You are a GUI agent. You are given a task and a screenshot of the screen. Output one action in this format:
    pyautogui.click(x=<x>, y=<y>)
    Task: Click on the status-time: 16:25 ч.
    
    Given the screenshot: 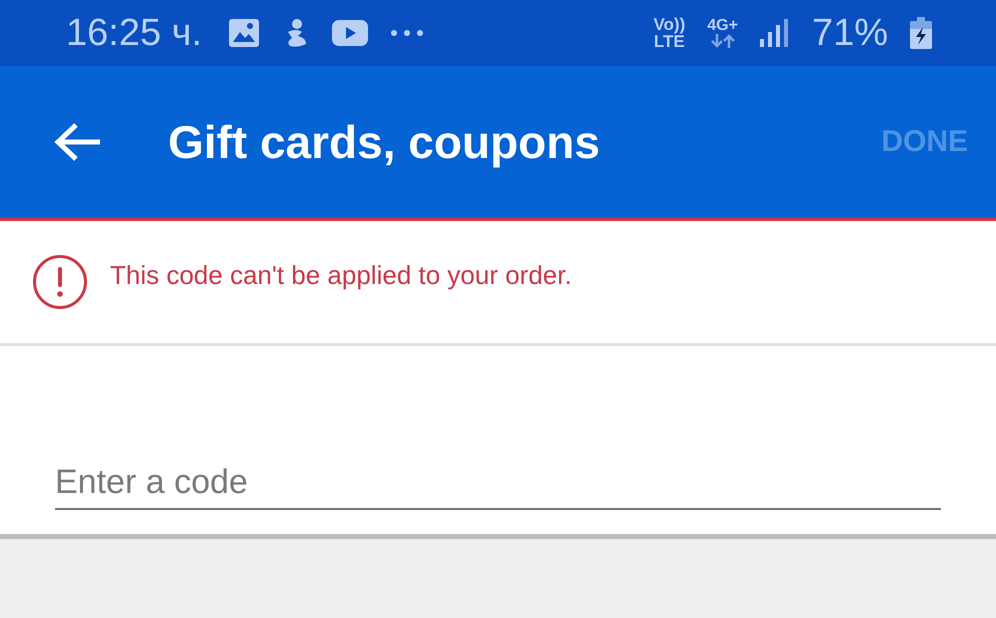 What is the action you would take?
    pyautogui.click(x=134, y=33)
    